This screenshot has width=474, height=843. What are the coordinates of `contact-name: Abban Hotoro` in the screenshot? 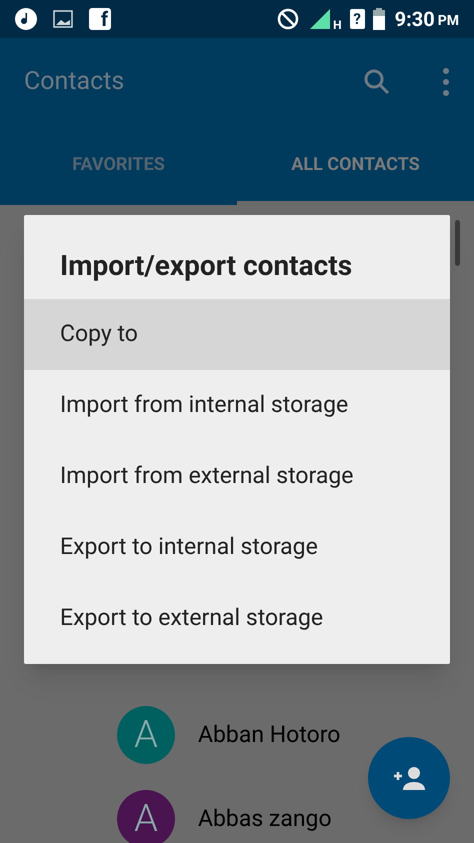 It's located at (269, 735).